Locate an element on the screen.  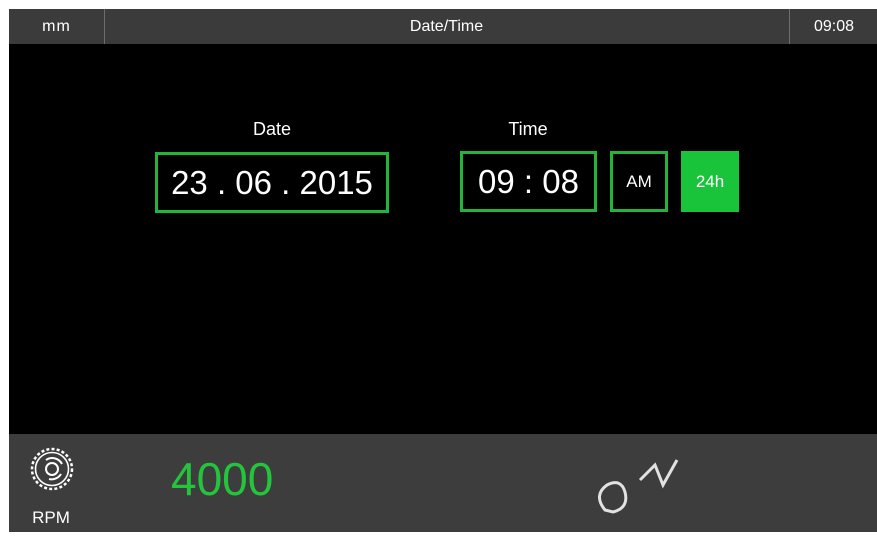
header-bar: mm Date/Time 09:08 is located at coordinates (443, 26).